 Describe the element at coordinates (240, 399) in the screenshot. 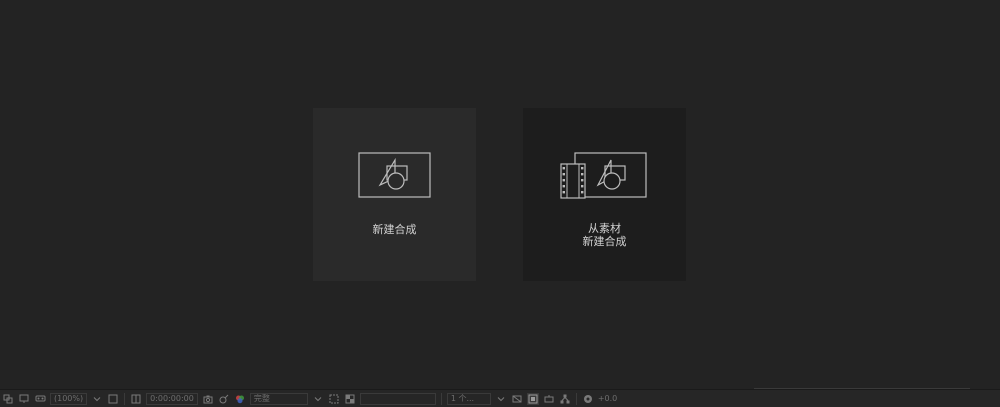

I see `color-channels-icon` at that location.